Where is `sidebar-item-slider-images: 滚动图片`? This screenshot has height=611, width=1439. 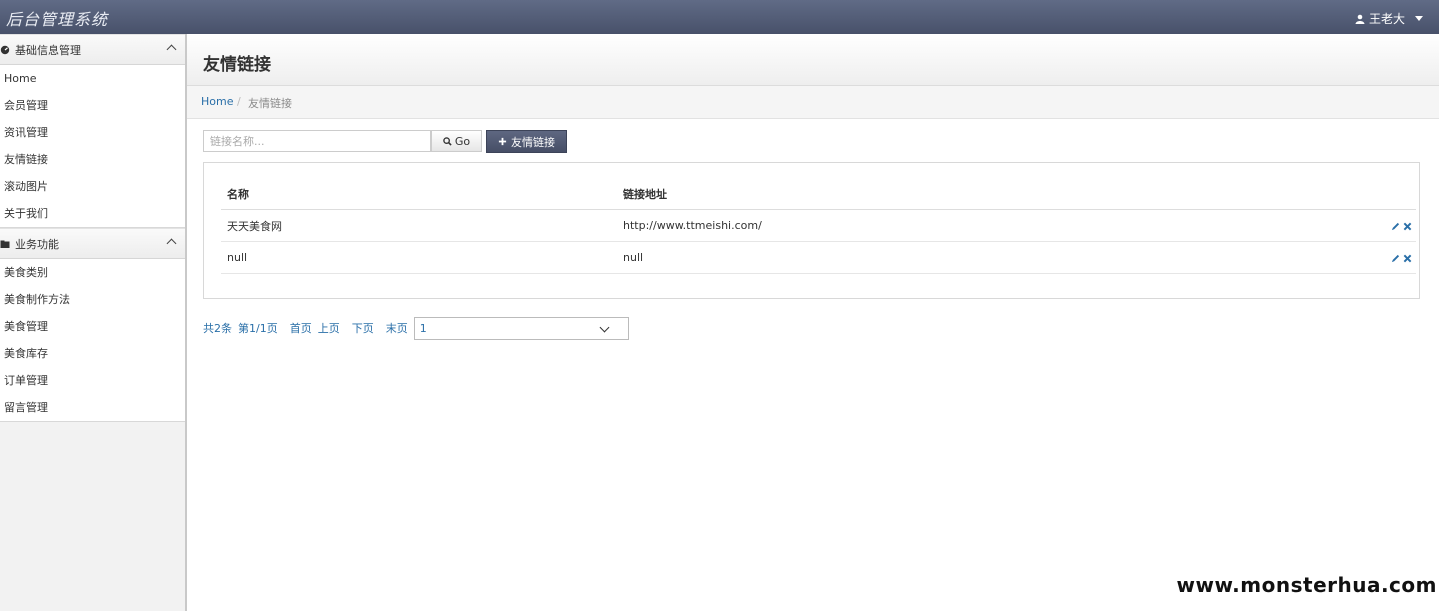
sidebar-item-slider-images: 滚动图片 is located at coordinates (92, 186).